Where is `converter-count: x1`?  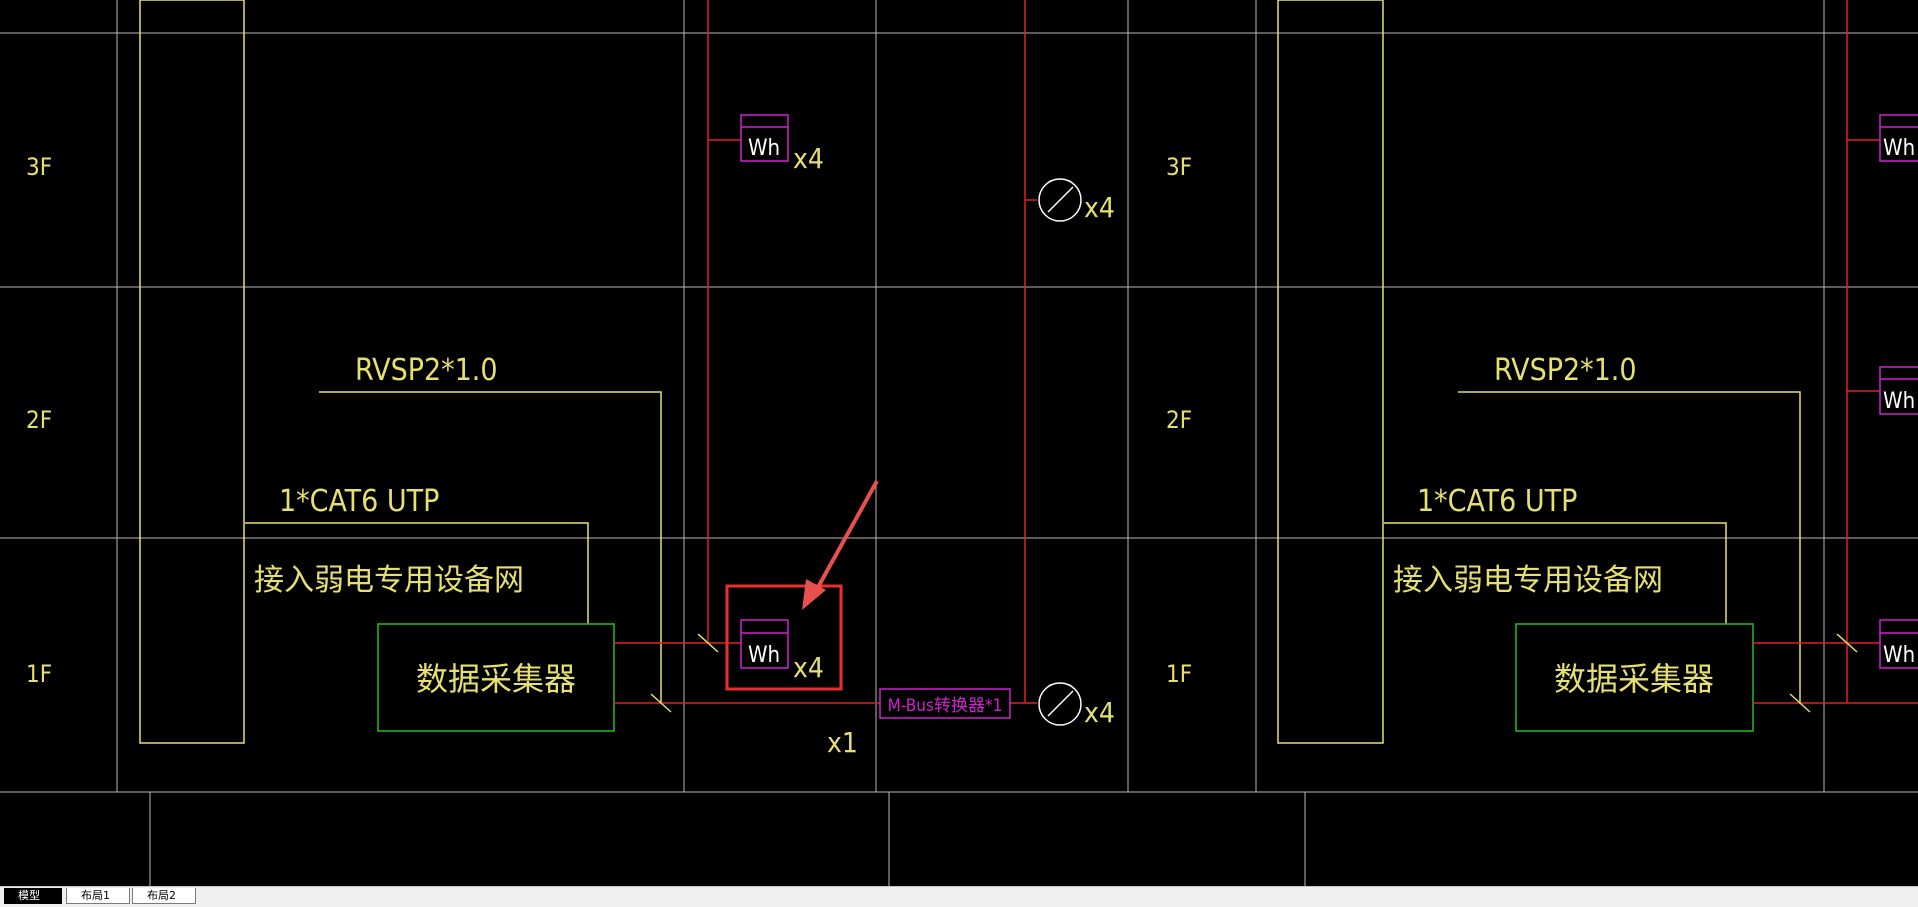 converter-count: x1 is located at coordinates (842, 742).